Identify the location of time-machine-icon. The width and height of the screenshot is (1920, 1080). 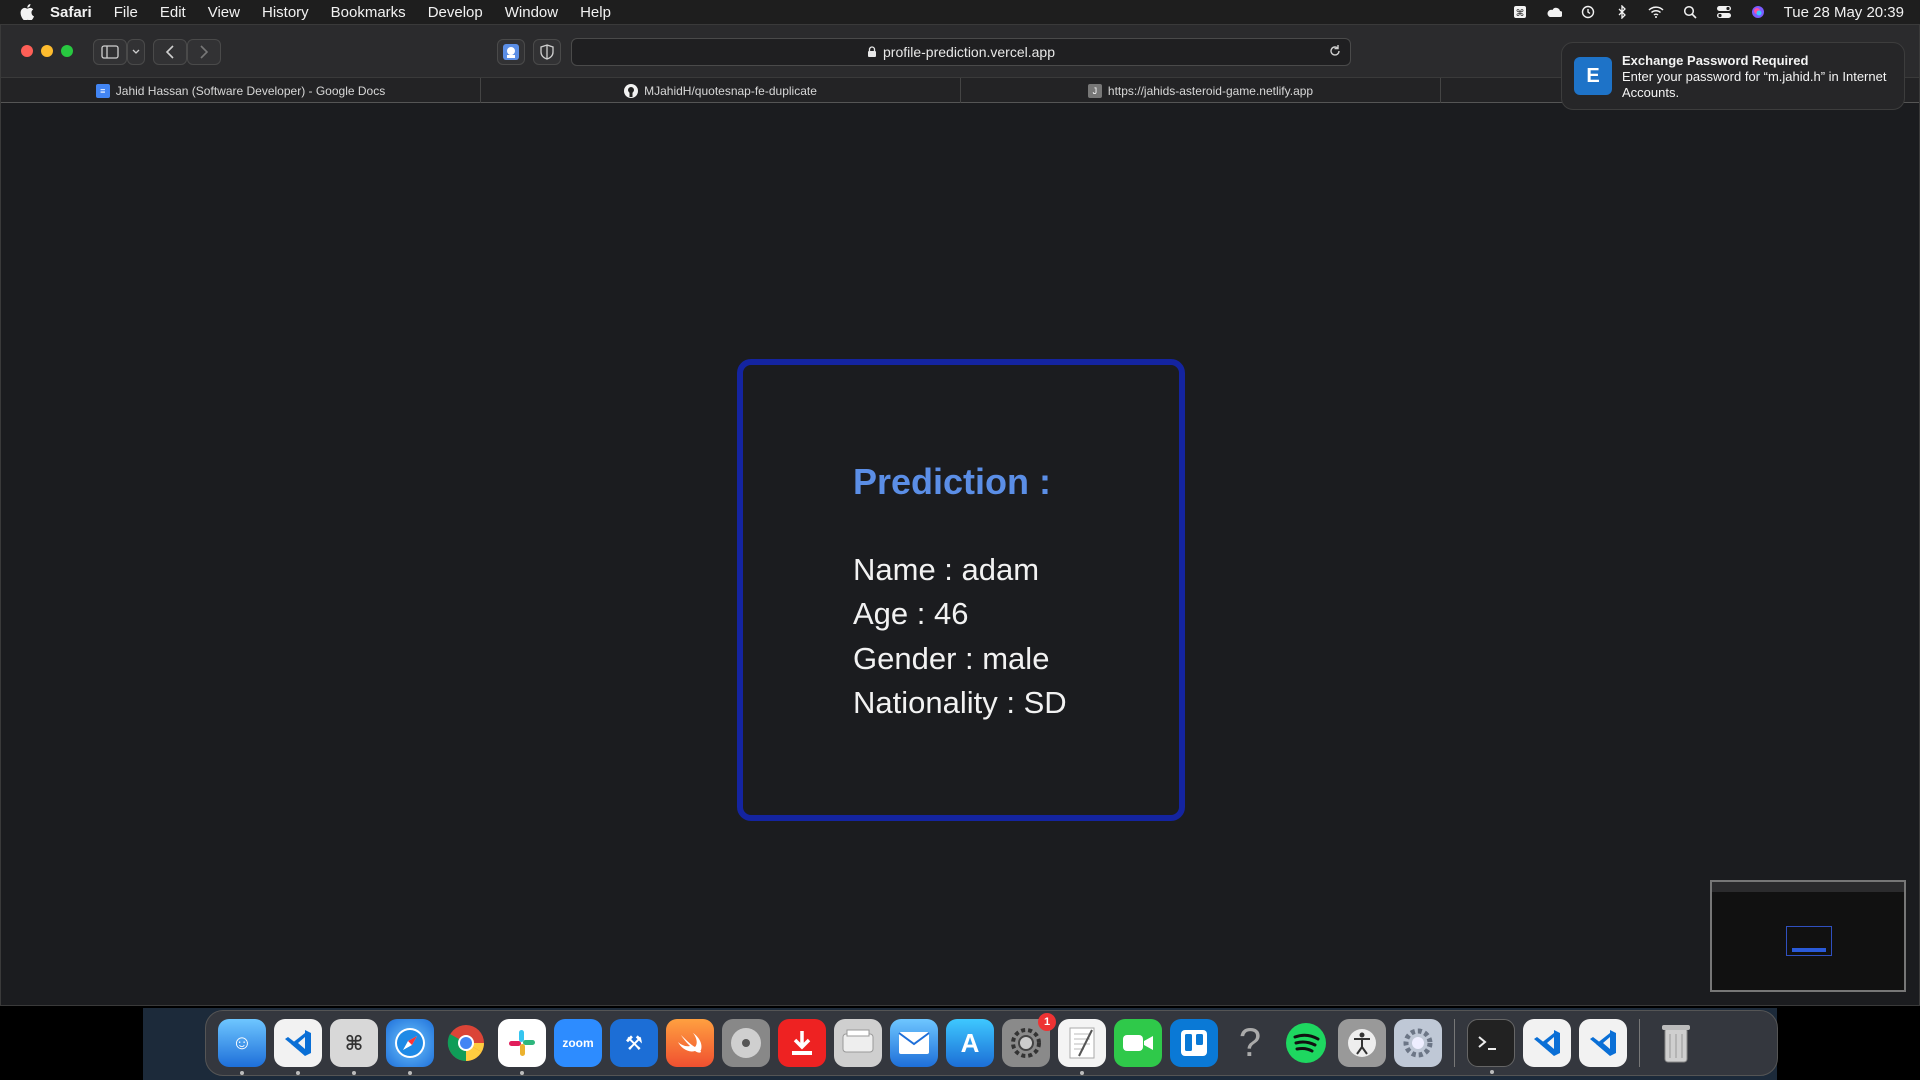
(1588, 12).